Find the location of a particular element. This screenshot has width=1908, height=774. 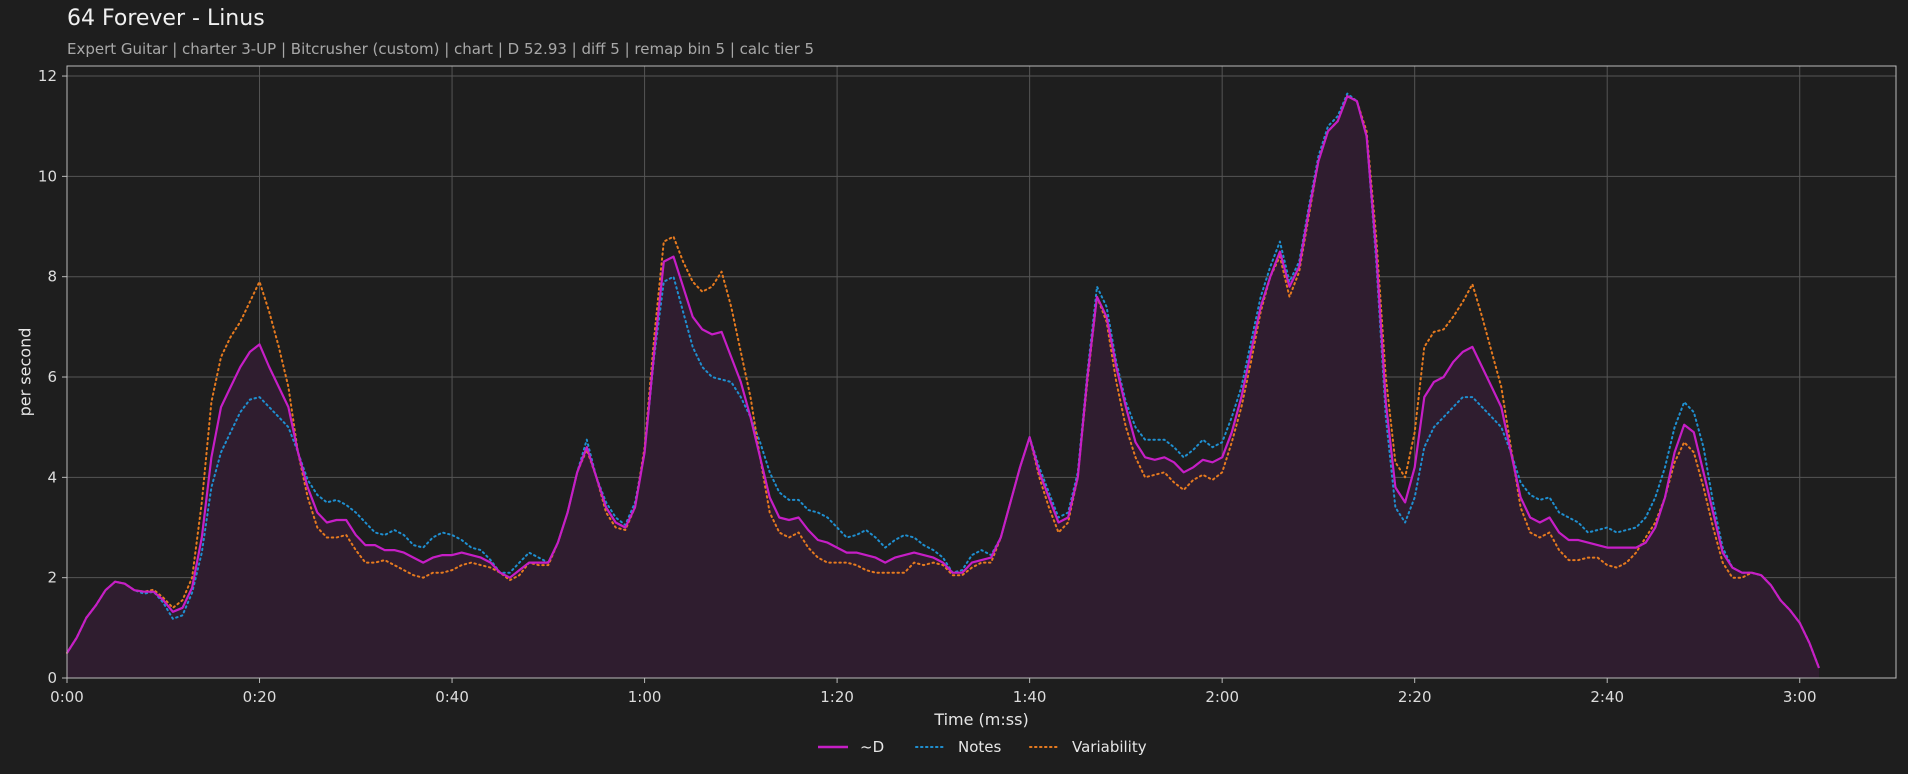

x-tick-label: 3:00 is located at coordinates (1800, 697).